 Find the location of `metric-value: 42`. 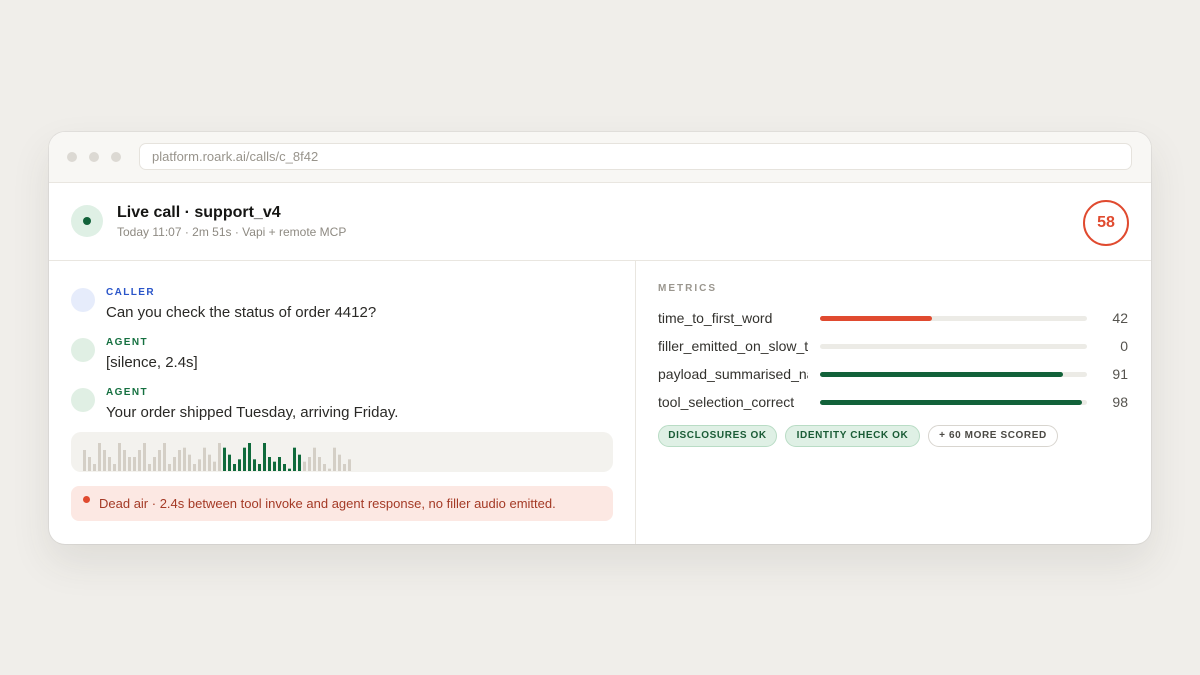

metric-value: 42 is located at coordinates (1120, 318).